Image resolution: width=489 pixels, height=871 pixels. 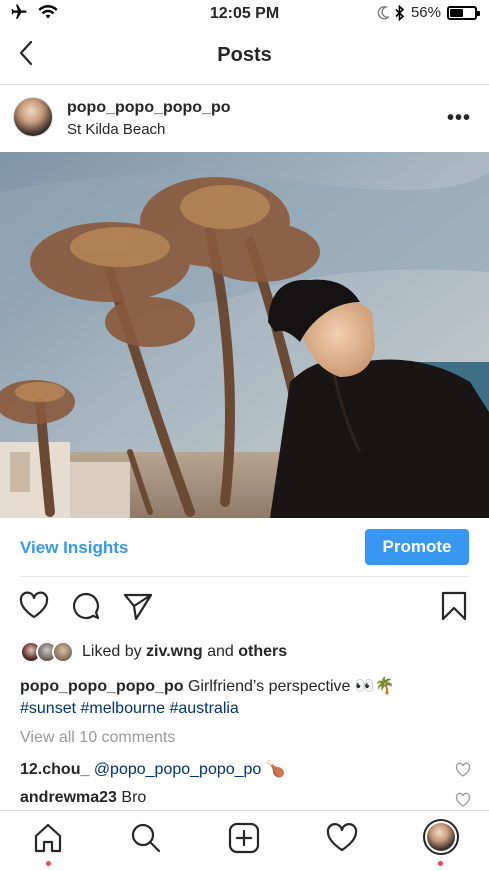 What do you see at coordinates (116, 129) in the screenshot?
I see `post-location: St Kilda Beach` at bounding box center [116, 129].